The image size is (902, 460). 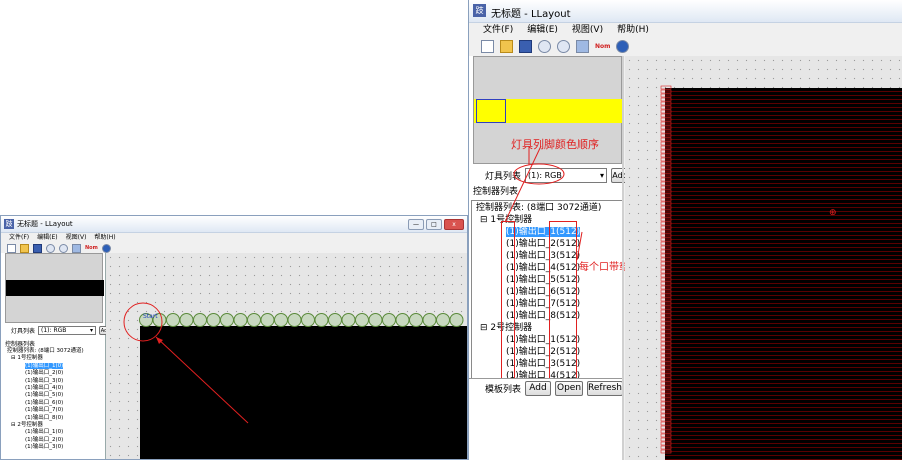 I want to click on tree-port-label: (1)输出口_8(0), so click(x=44, y=417).